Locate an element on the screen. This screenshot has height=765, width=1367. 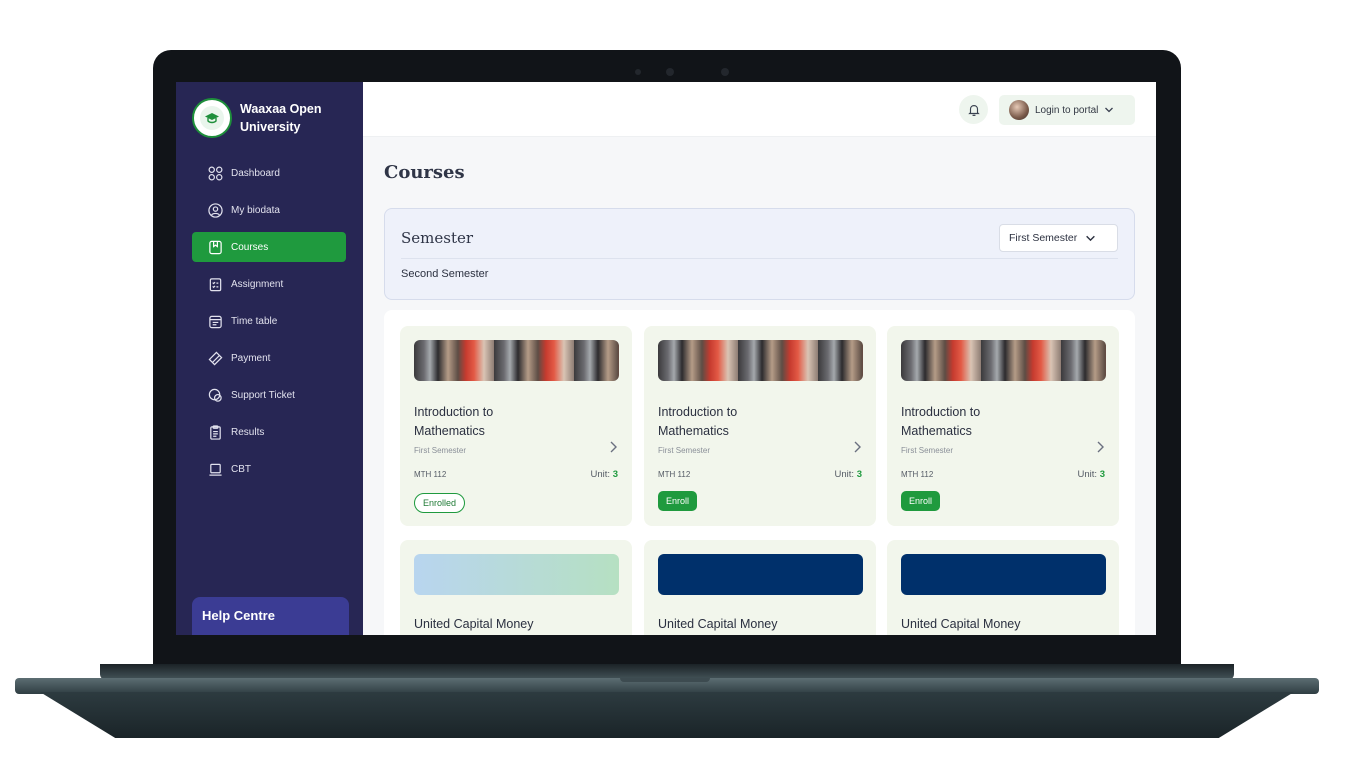
sidebar-item-my-biodata: My biodata is located at coordinates (269, 210).